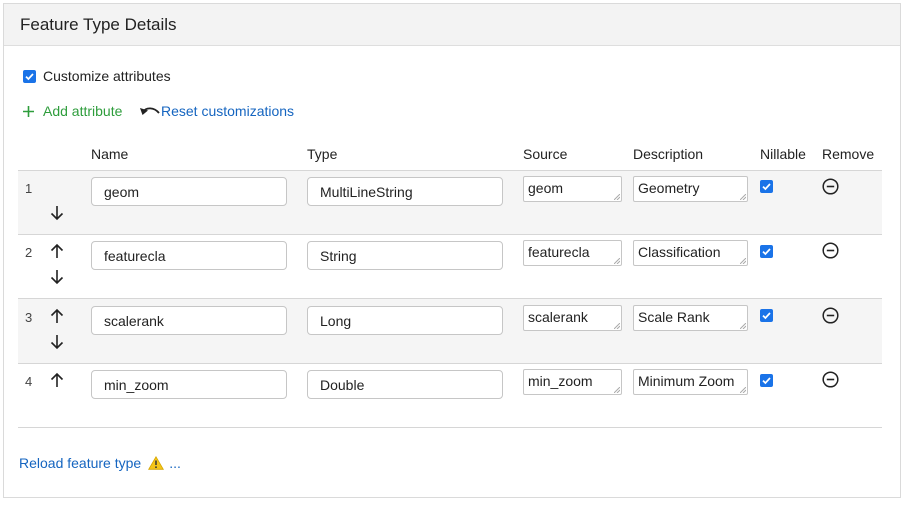 This screenshot has height=505, width=905. I want to click on row-index: 2, so click(29, 252).